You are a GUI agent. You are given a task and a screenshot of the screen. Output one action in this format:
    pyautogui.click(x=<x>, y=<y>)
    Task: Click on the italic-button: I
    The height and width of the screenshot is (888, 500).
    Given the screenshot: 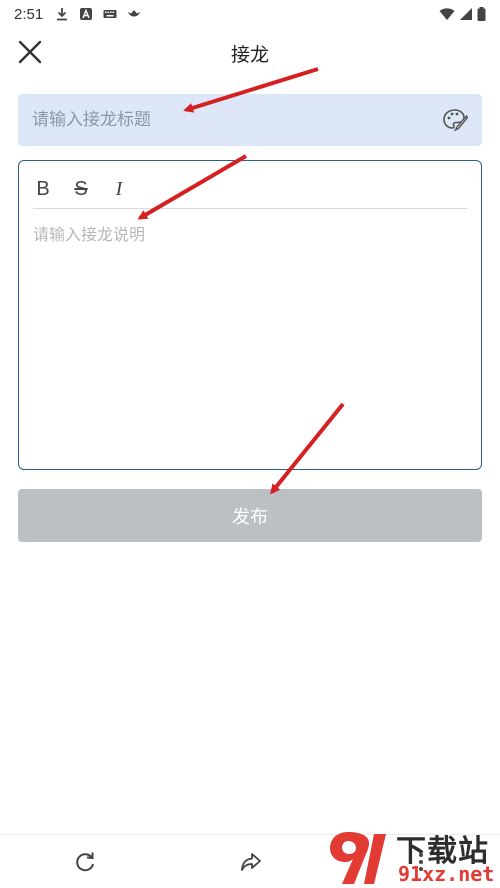 What is the action you would take?
    pyautogui.click(x=119, y=189)
    